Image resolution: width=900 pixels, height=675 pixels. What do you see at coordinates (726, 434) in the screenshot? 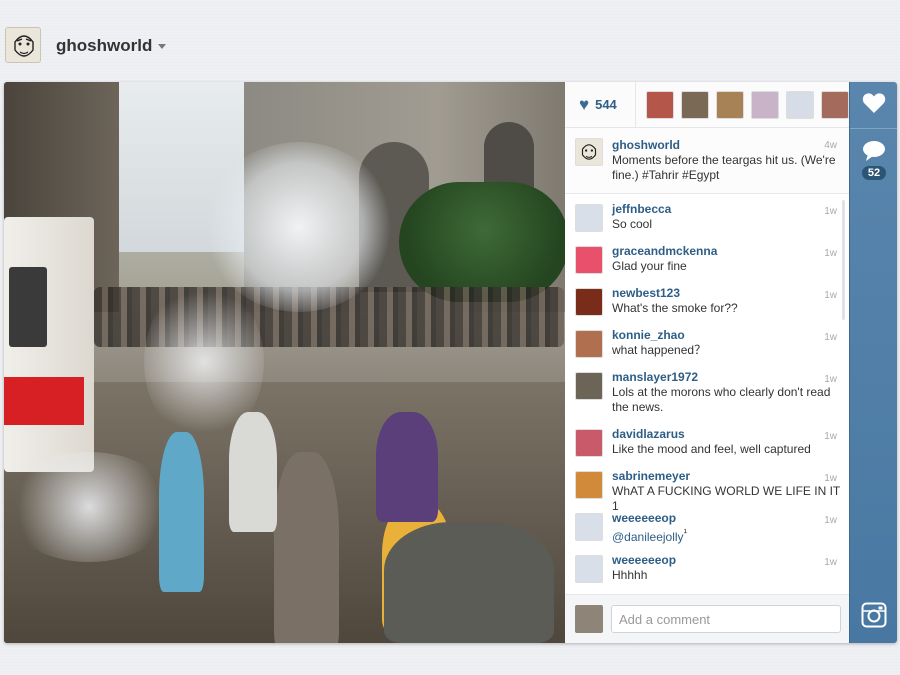
I see `comment-username: davidlazarus` at bounding box center [726, 434].